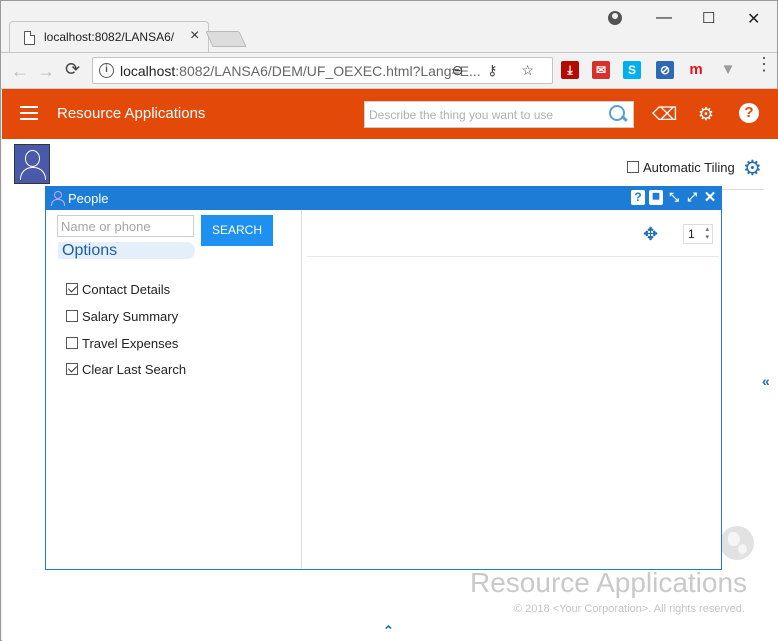  What do you see at coordinates (650, 234) in the screenshot?
I see `move-icon: ✥` at bounding box center [650, 234].